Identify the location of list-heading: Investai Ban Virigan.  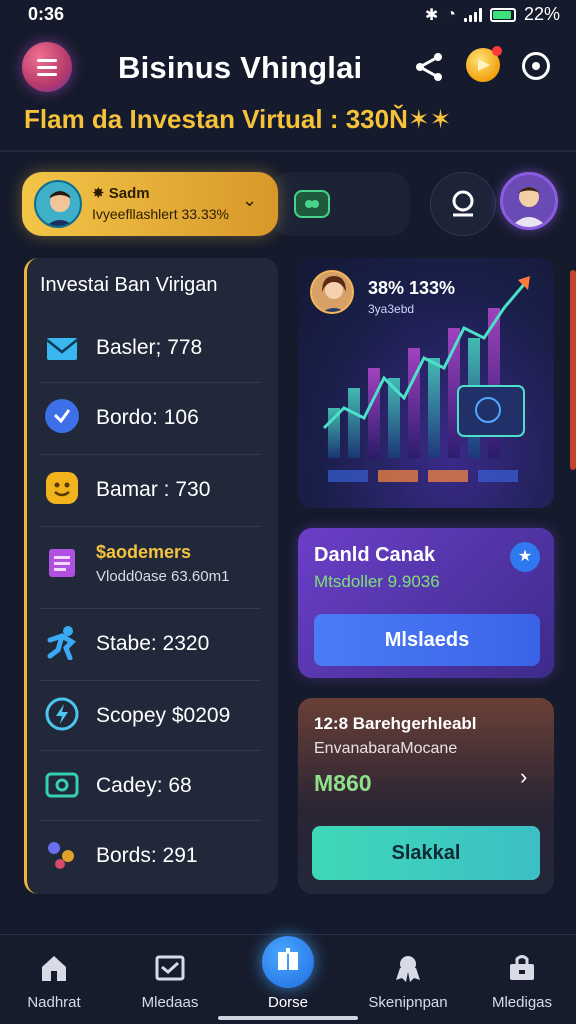
(129, 285).